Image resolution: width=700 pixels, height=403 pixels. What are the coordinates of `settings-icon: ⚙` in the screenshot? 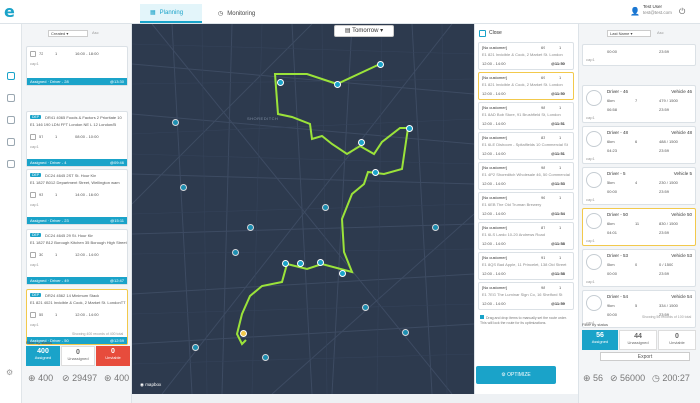 It's located at (9, 372).